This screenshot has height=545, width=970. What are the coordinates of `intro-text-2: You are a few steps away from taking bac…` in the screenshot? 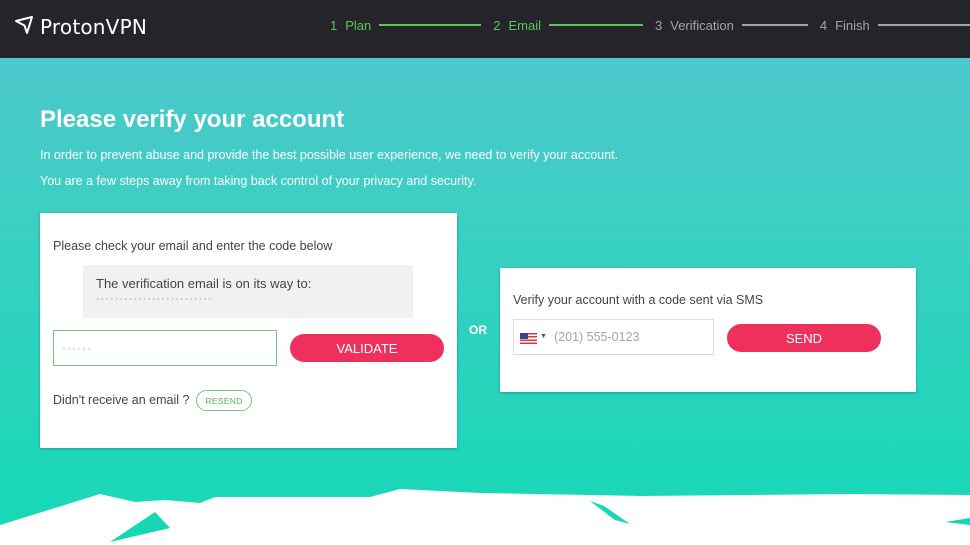 It's located at (258, 181).